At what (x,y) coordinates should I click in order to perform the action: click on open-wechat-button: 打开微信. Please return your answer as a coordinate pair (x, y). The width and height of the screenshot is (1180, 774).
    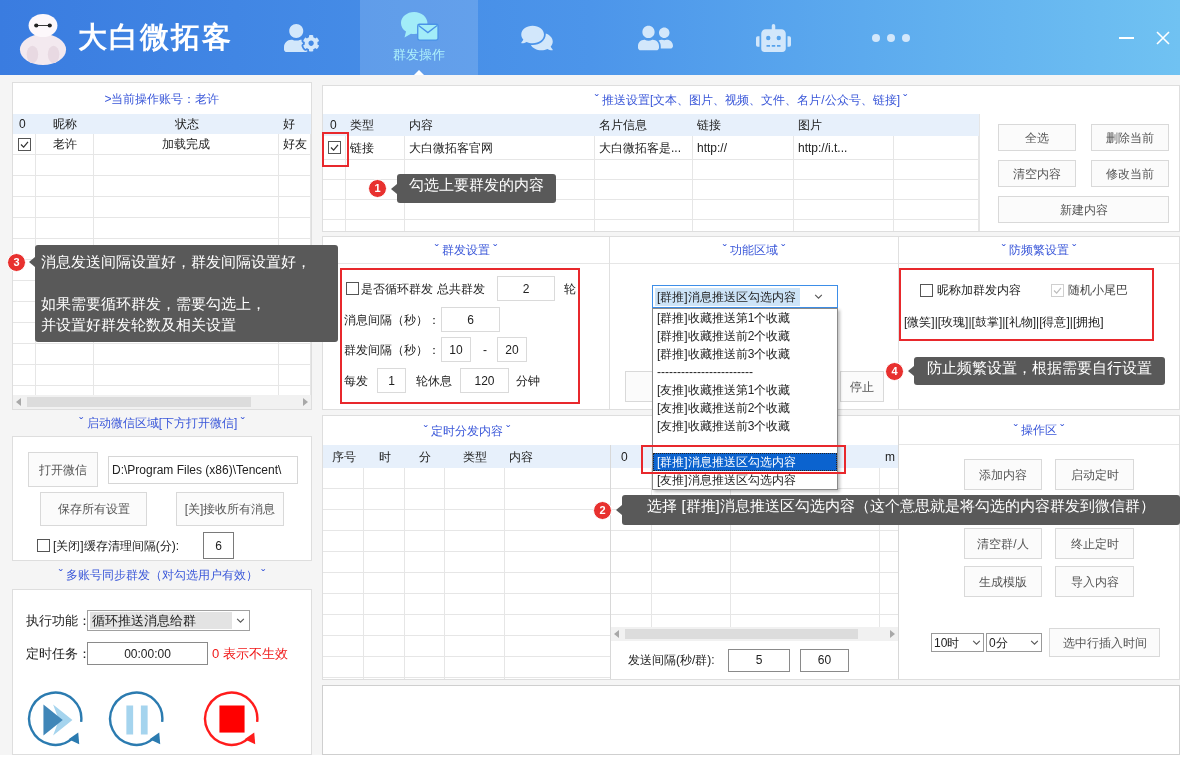
    Looking at the image, I should click on (63, 469).